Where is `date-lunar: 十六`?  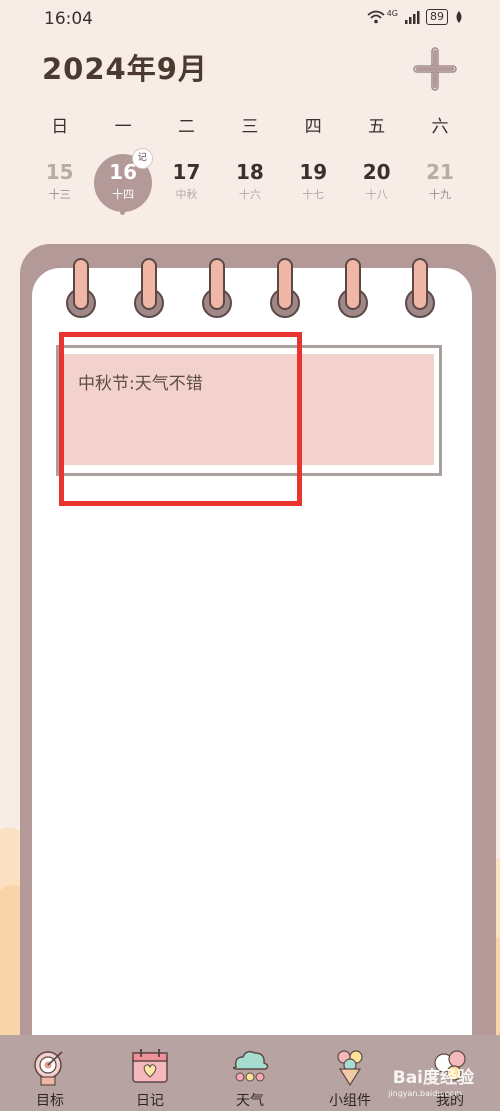
date-lunar: 十六 is located at coordinates (249, 194).